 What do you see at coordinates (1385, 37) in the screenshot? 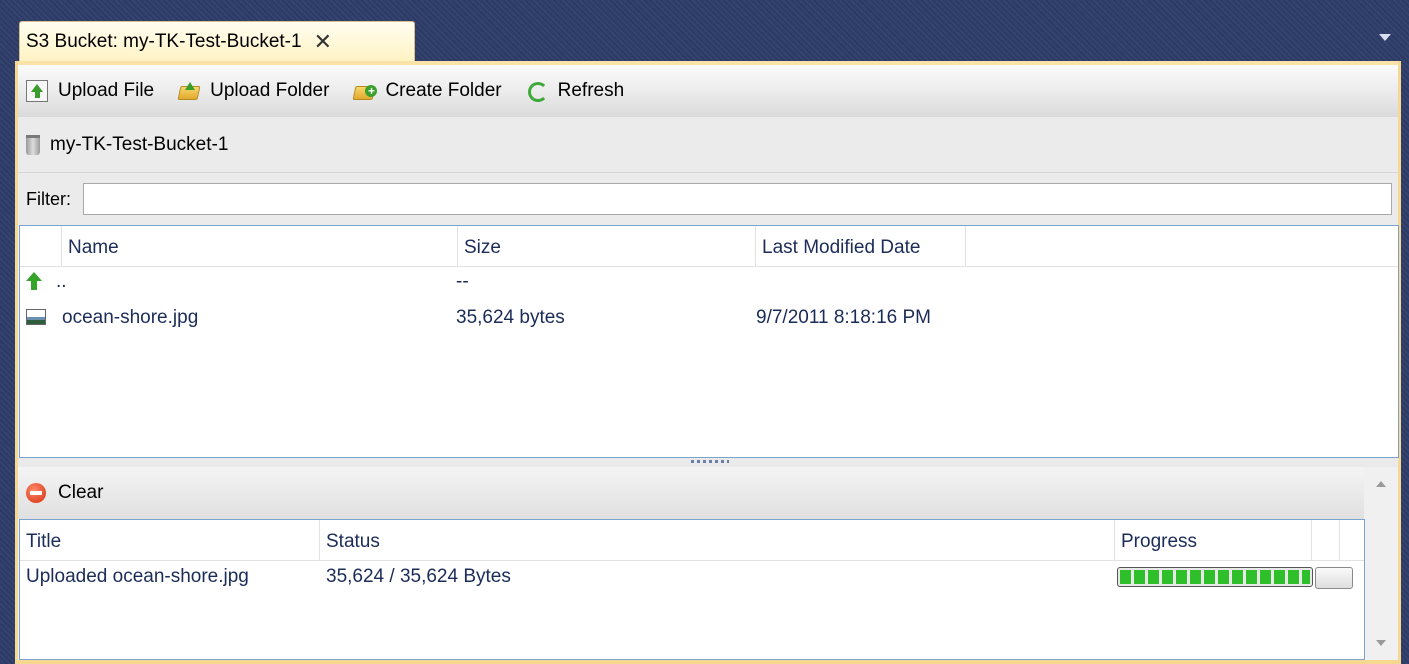
I see `window-list-dropdown-icon` at bounding box center [1385, 37].